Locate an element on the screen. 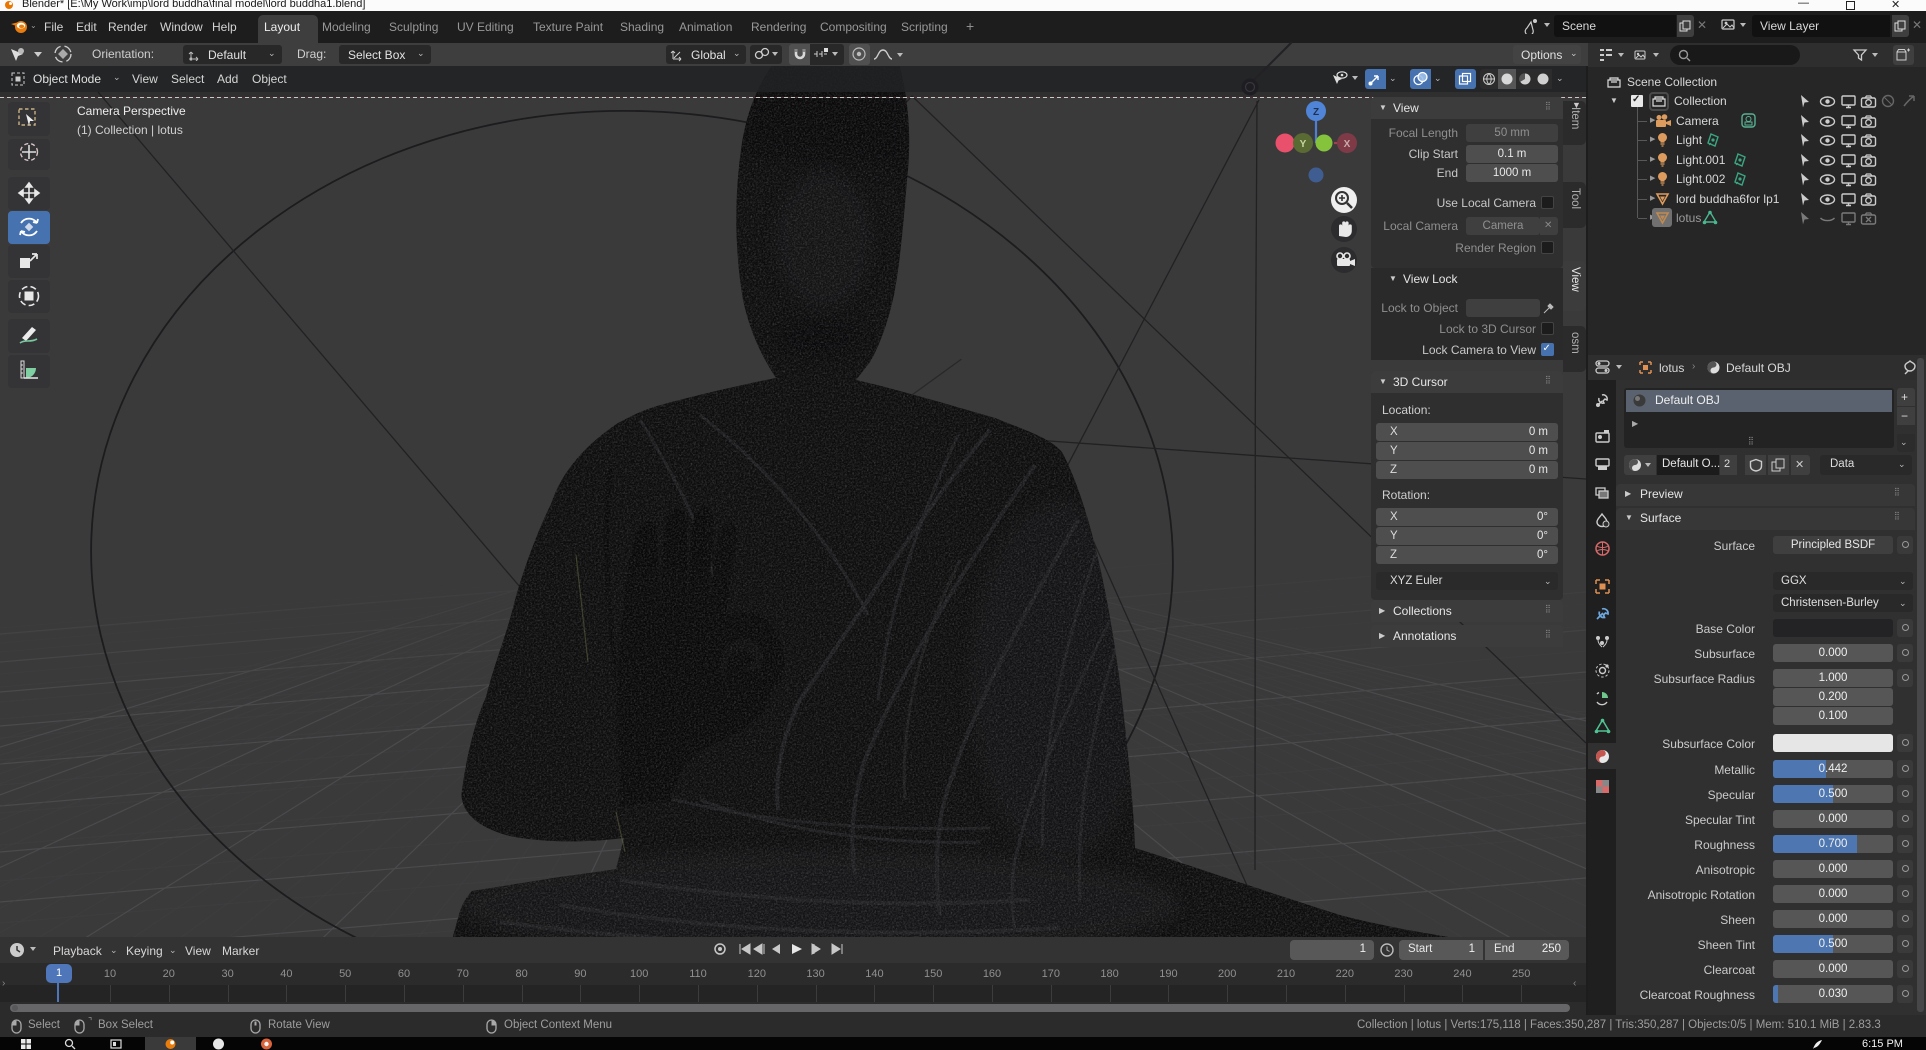  svg-text: Z is located at coordinates (1316, 112).